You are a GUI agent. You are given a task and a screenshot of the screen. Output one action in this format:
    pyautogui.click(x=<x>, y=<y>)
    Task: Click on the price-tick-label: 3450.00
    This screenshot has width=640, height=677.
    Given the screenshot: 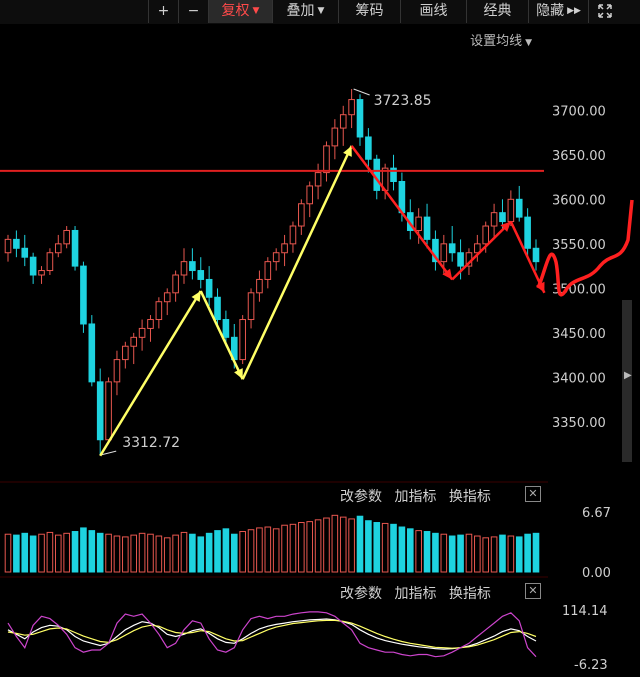 What is the action you would take?
    pyautogui.click(x=579, y=334)
    